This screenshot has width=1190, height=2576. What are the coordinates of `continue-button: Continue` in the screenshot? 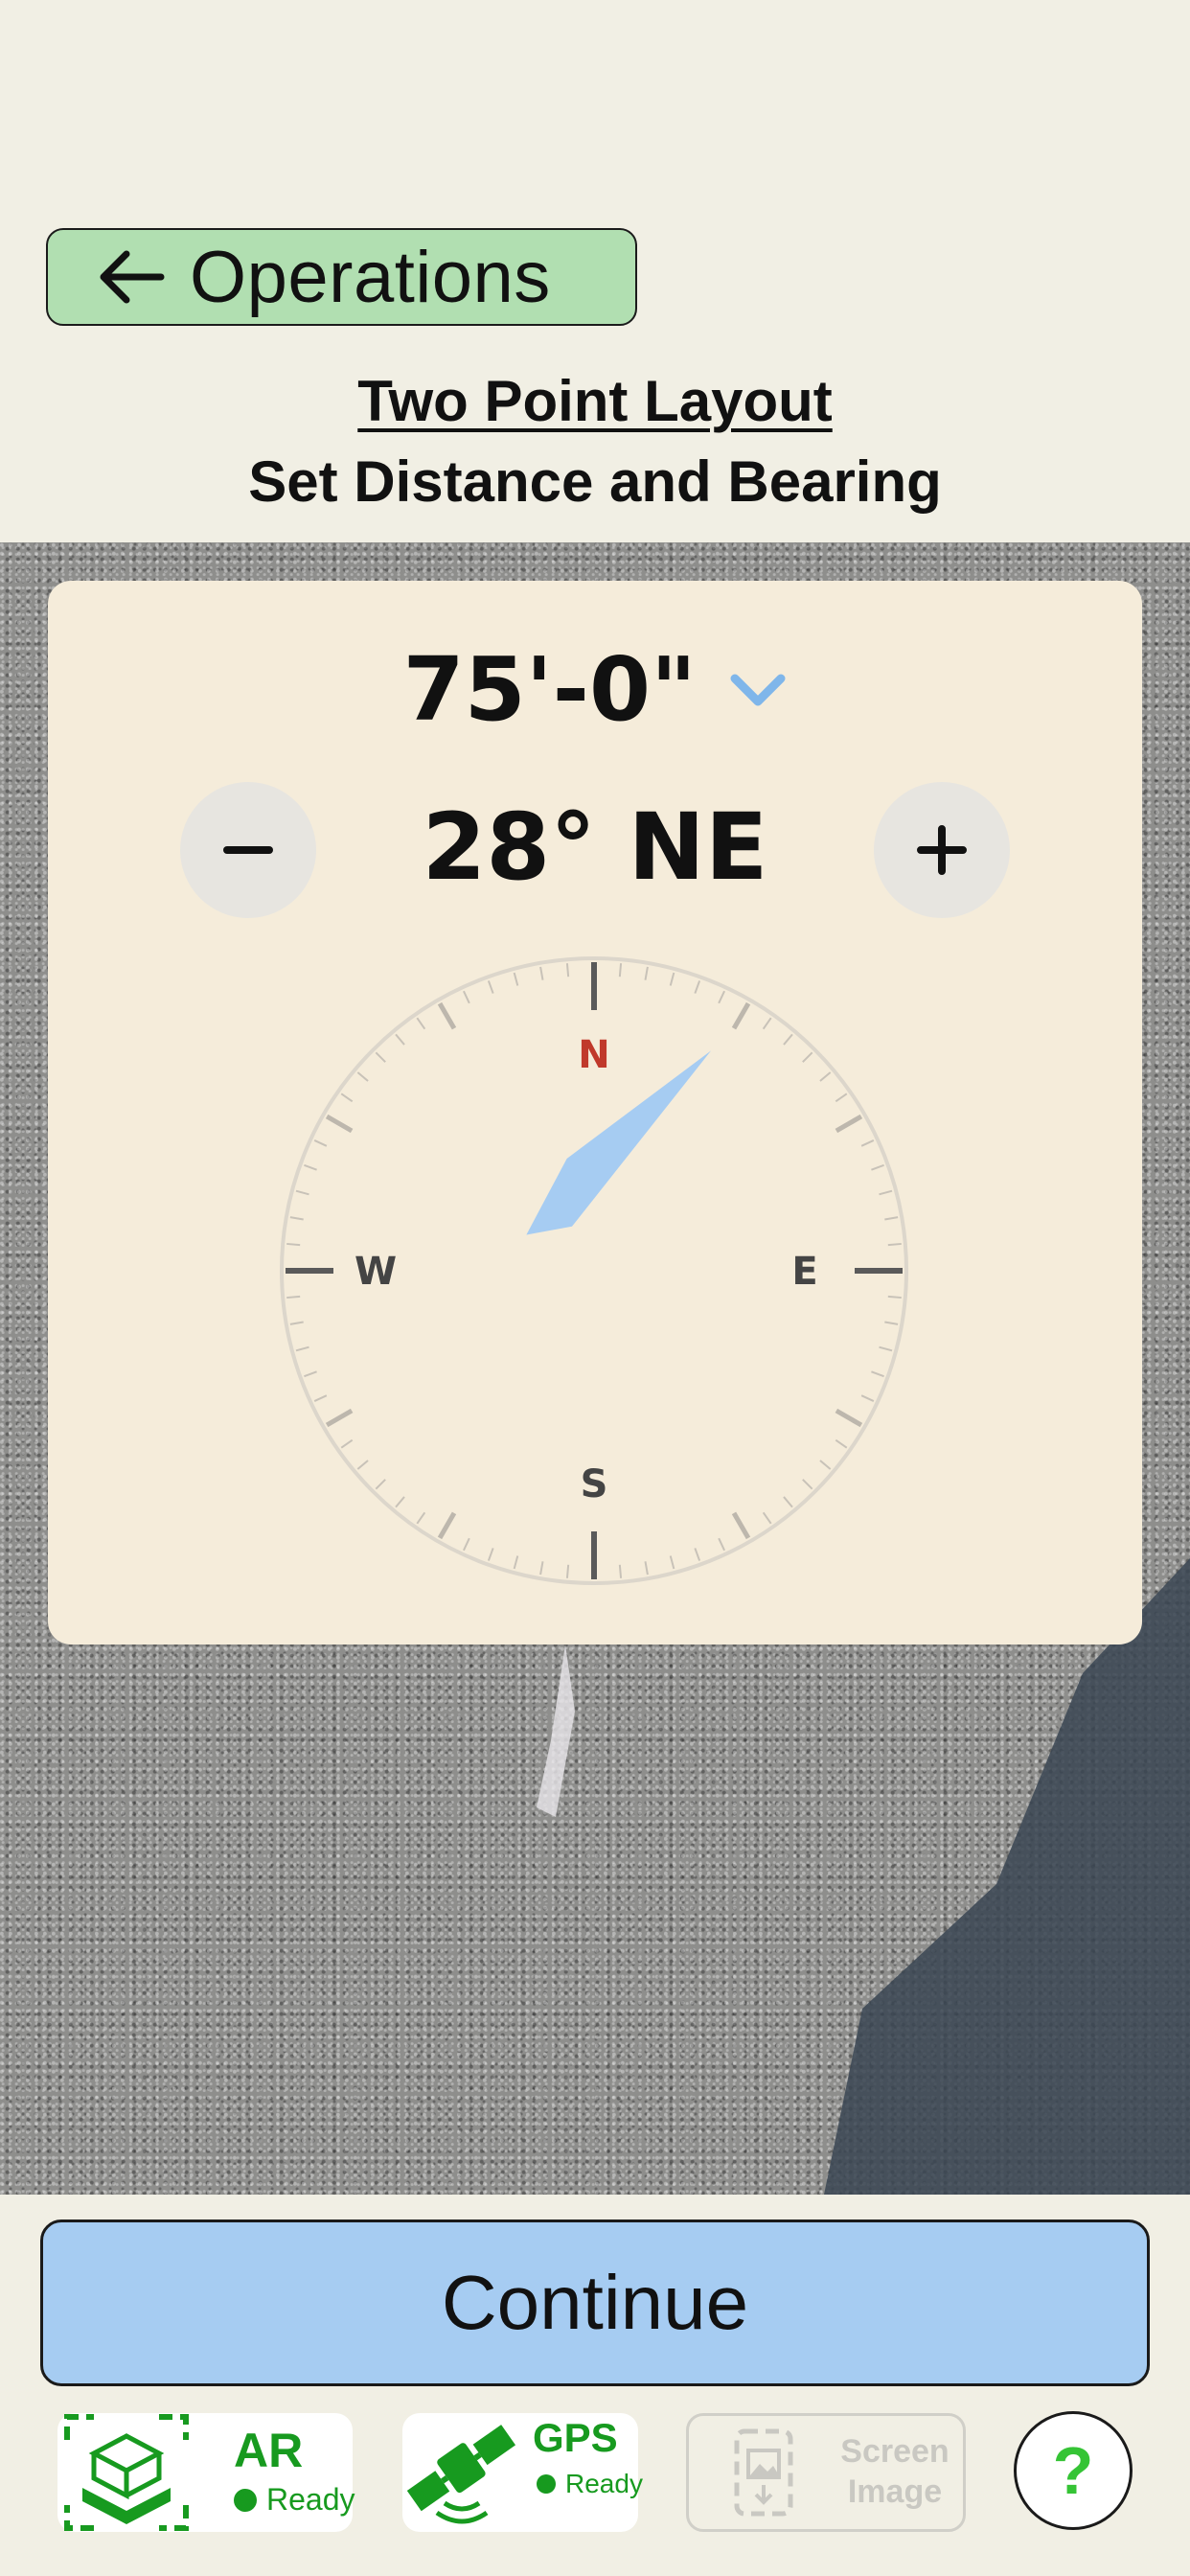 It's located at (595, 2303).